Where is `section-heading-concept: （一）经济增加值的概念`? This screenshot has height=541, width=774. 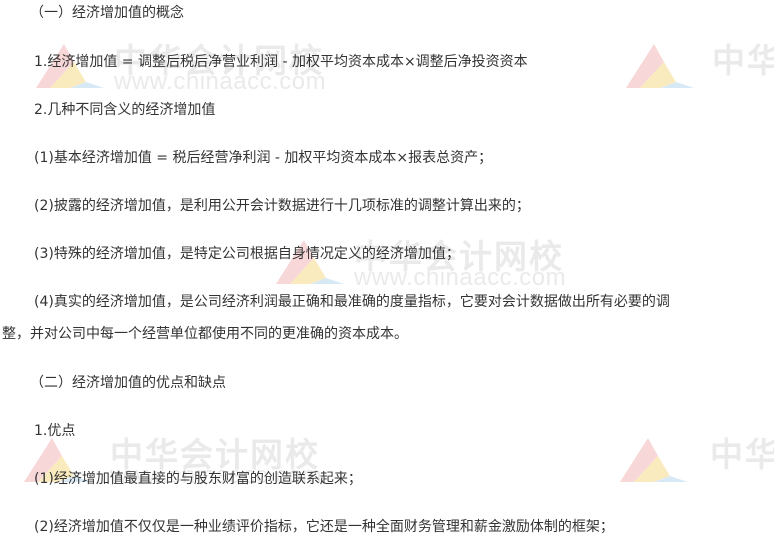 section-heading-concept: （一）经济增加值的概念 is located at coordinates (107, 13).